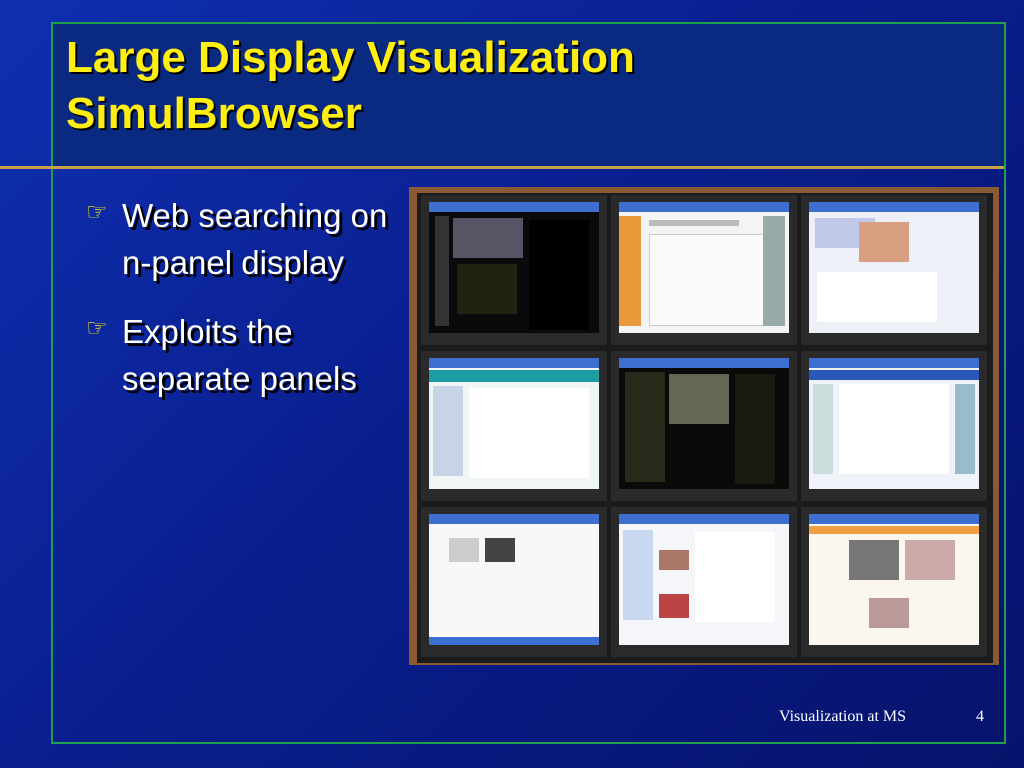 The width and height of the screenshot is (1024, 768). Describe the element at coordinates (350, 86) in the screenshot. I see `slide-title: Large Display Visualization SimulBrowser` at that location.